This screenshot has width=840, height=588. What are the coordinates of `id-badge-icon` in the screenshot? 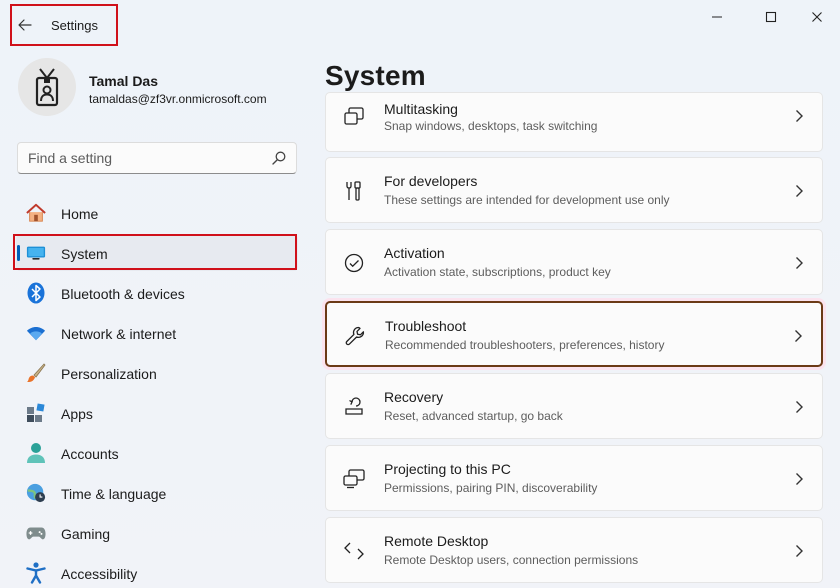 It's located at (47, 87).